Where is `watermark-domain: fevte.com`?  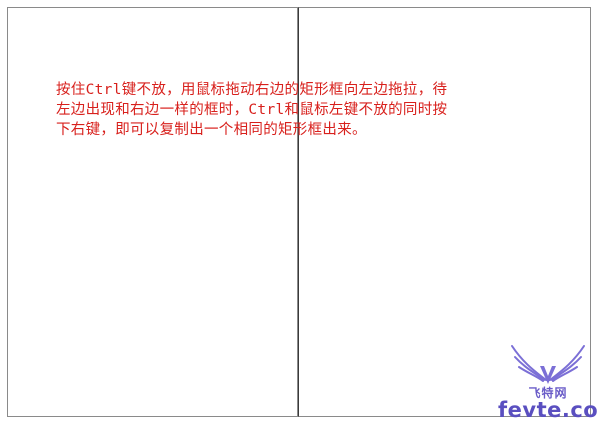 watermark-domain: fevte.com is located at coordinates (549, 410).